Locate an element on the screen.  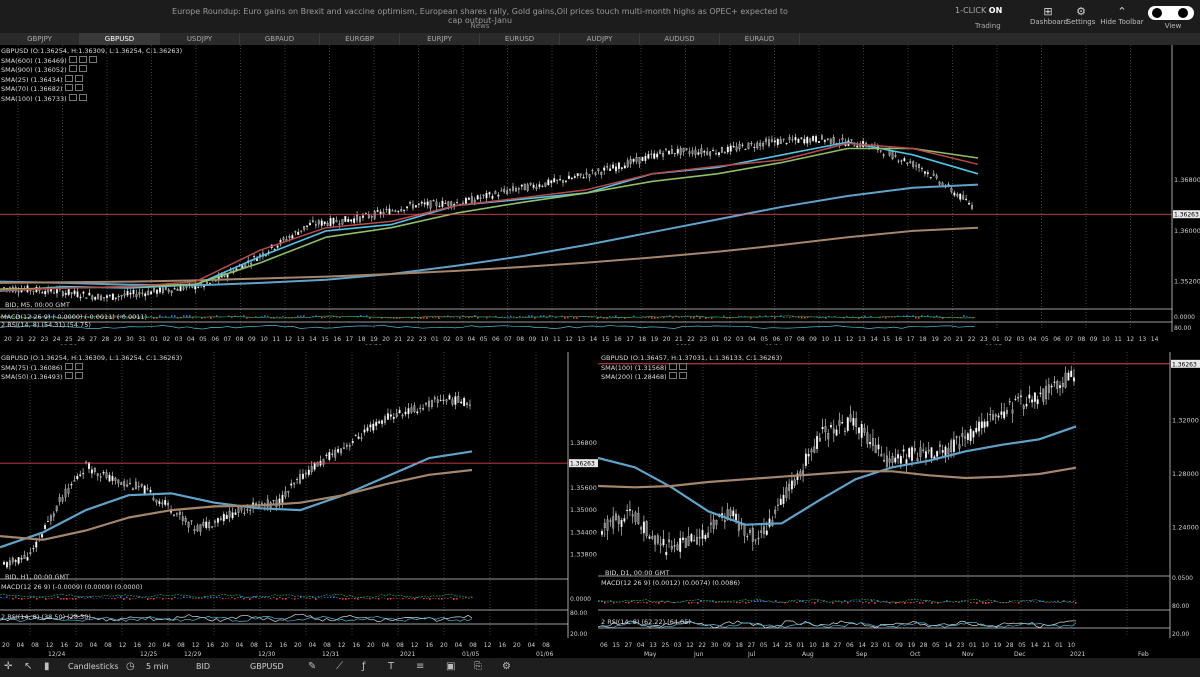
tab-eurjpy: EURJPY is located at coordinates (440, 39).